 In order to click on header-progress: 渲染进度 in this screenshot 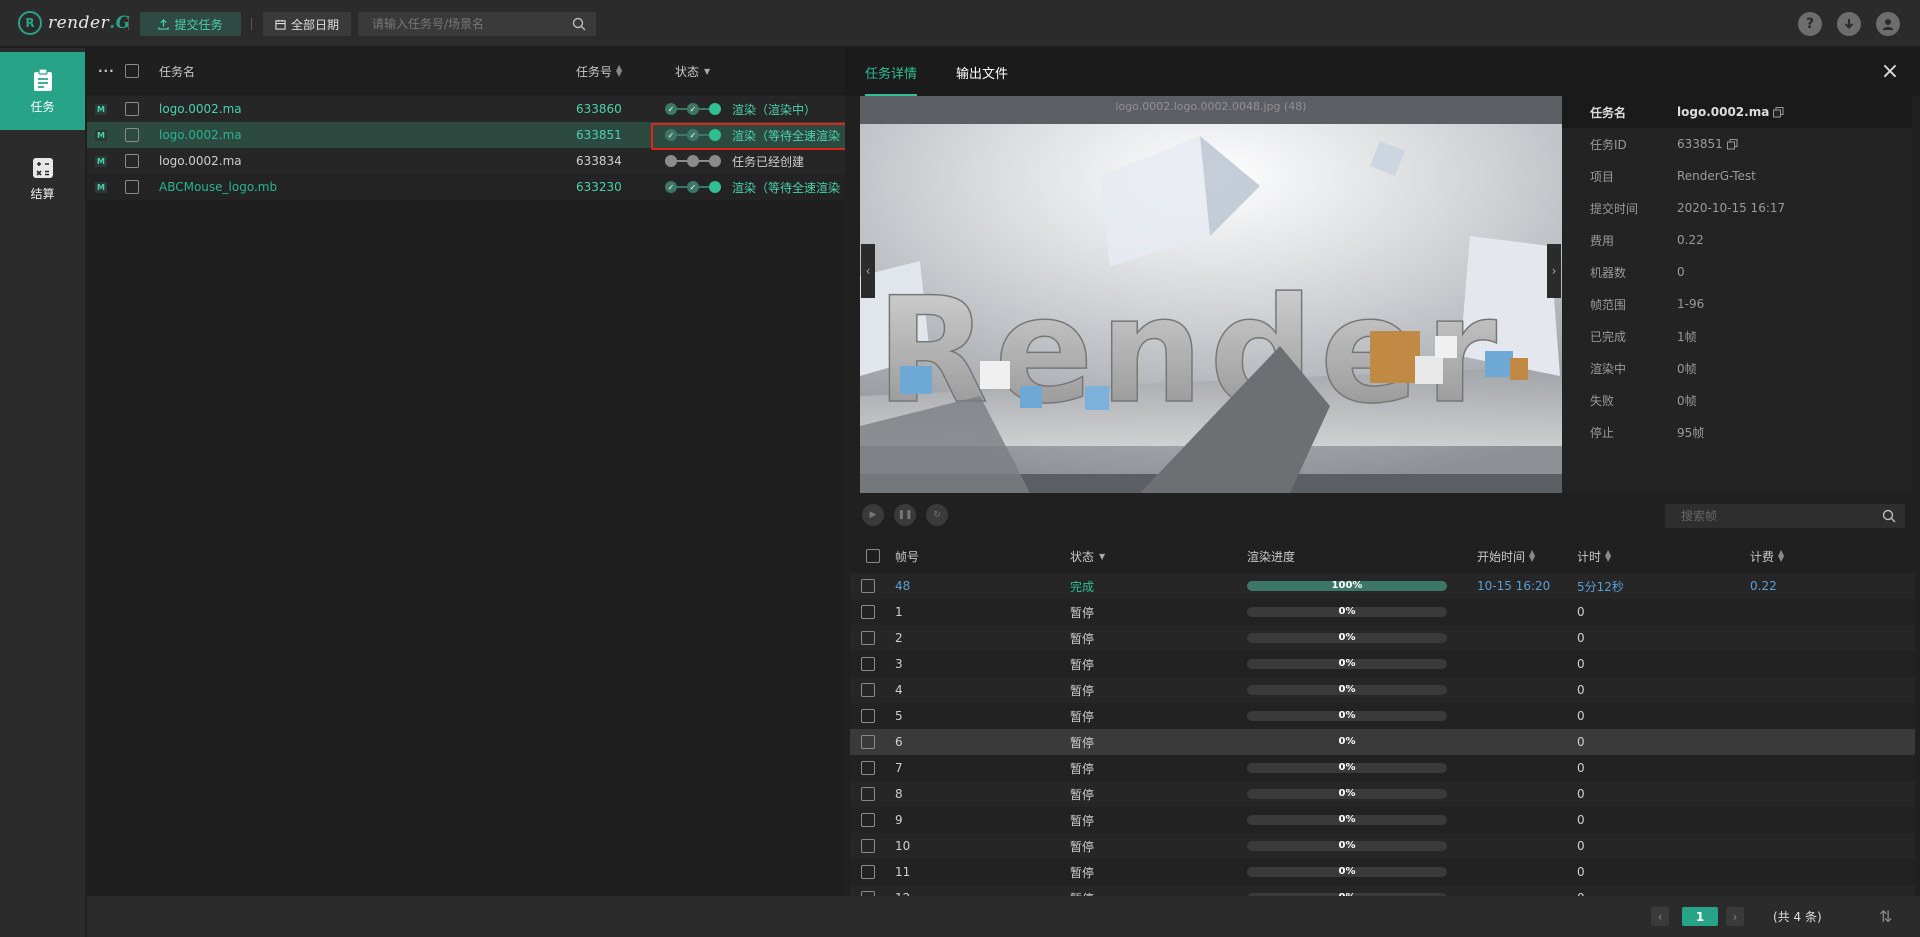, I will do `click(1271, 556)`.